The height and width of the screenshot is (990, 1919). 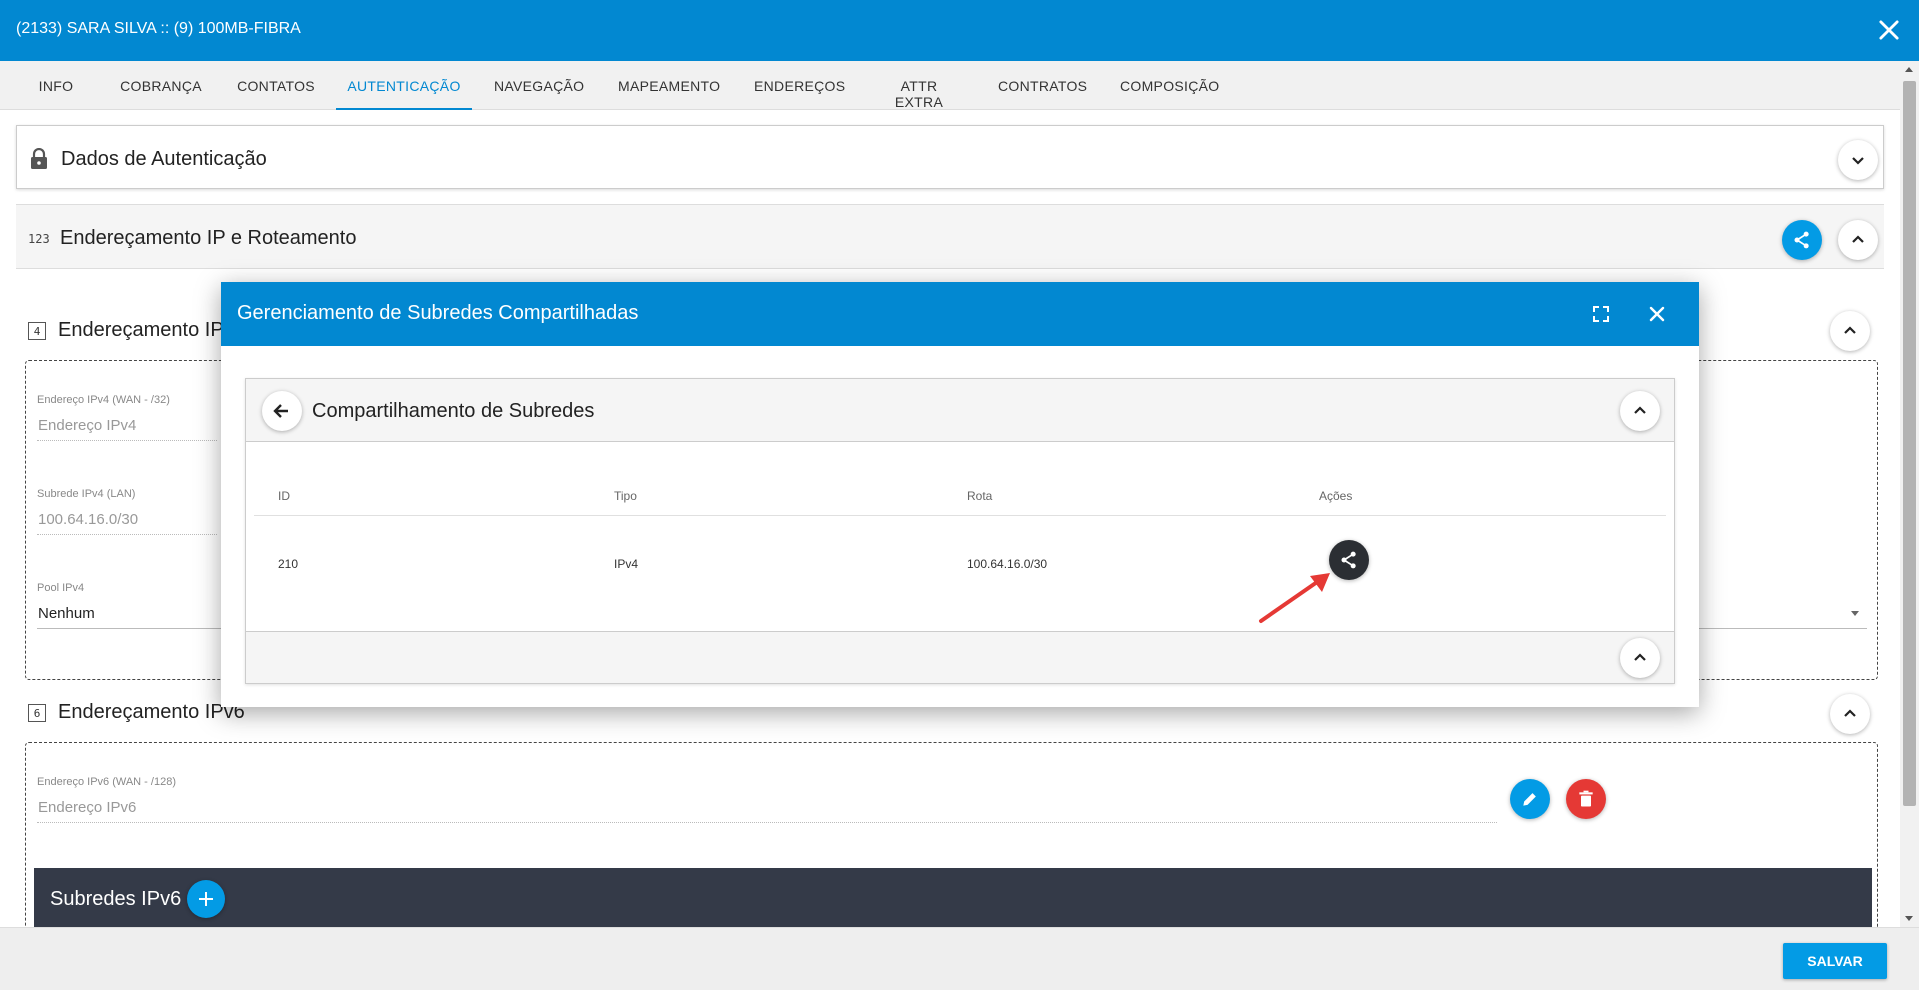 What do you see at coordinates (158, 28) in the screenshot?
I see `window-title: (2133) SARA SILVA :: (9) 100MB-FIBRA` at bounding box center [158, 28].